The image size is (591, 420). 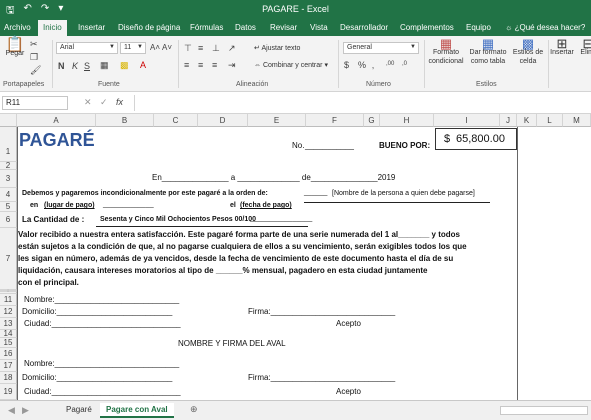 What do you see at coordinates (8, 300) in the screenshot?
I see `row-header: 11` at bounding box center [8, 300].